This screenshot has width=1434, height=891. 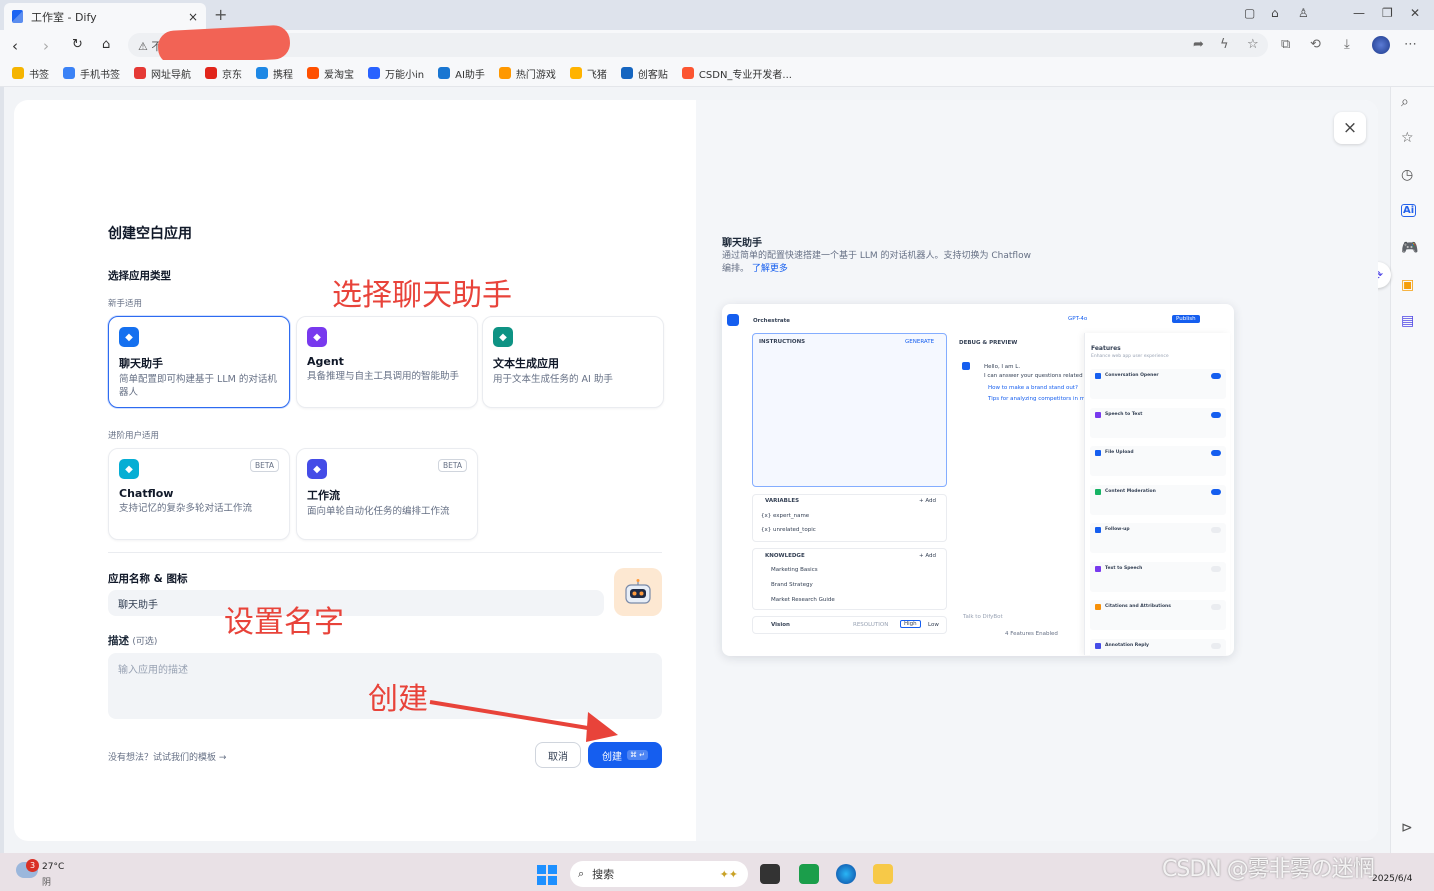 I want to click on card-desc: 面向单轮自动化任务的编排工作流, so click(x=378, y=511).